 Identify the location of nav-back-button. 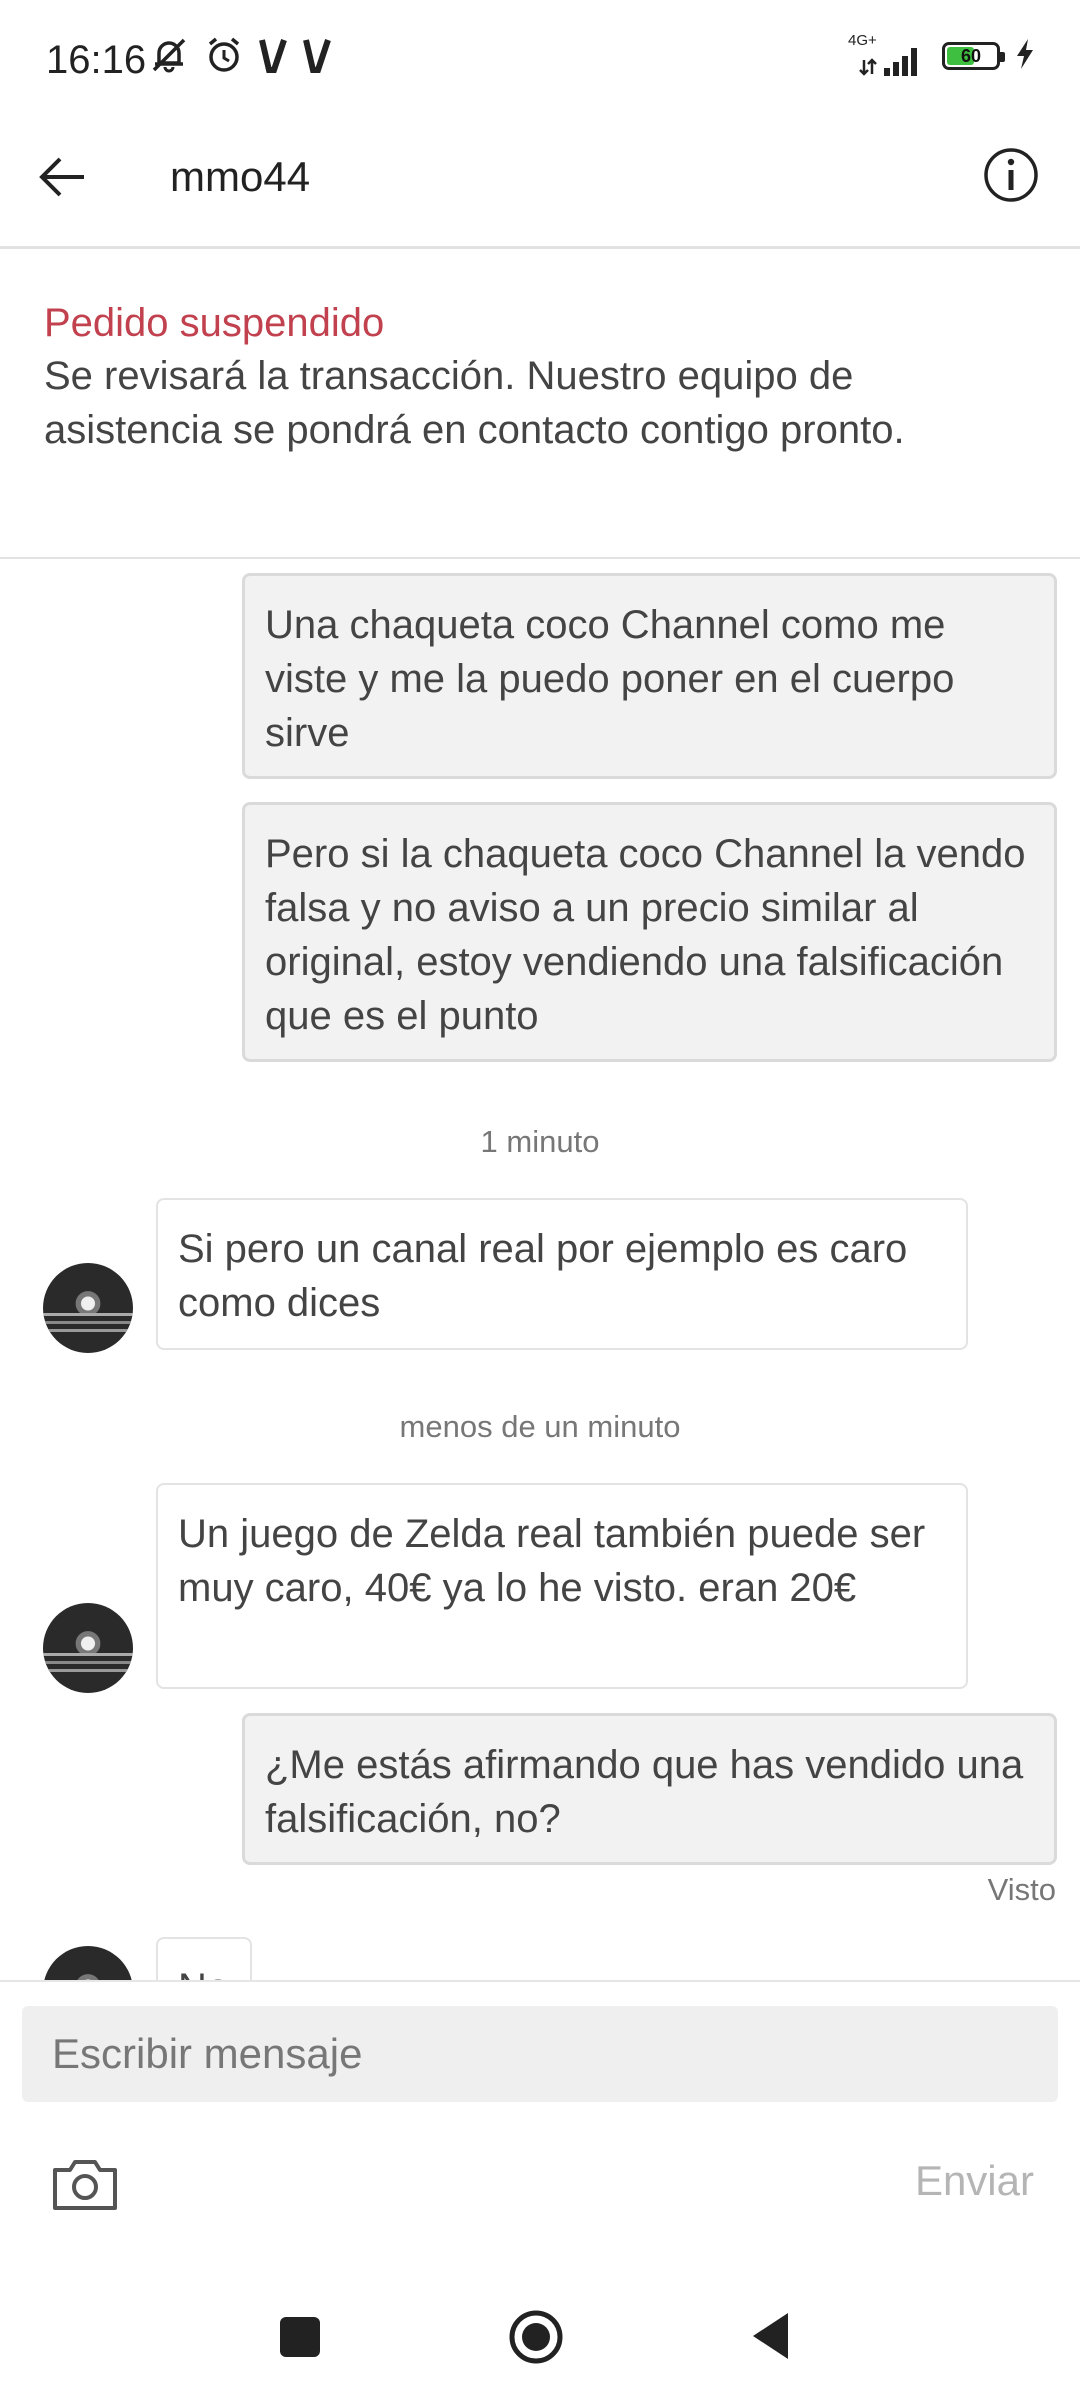
(770, 2336).